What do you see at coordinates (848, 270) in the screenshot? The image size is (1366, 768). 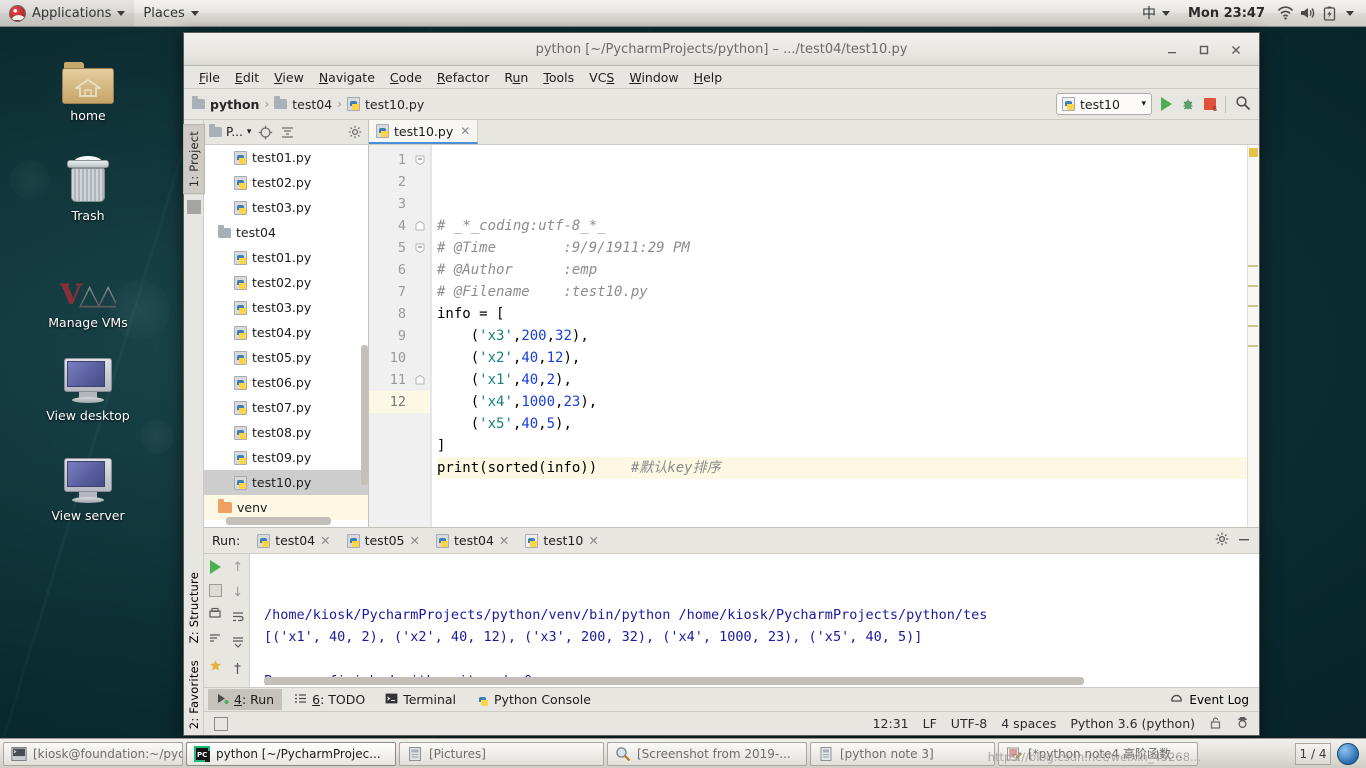 I see `code-line: # @Author :emp` at bounding box center [848, 270].